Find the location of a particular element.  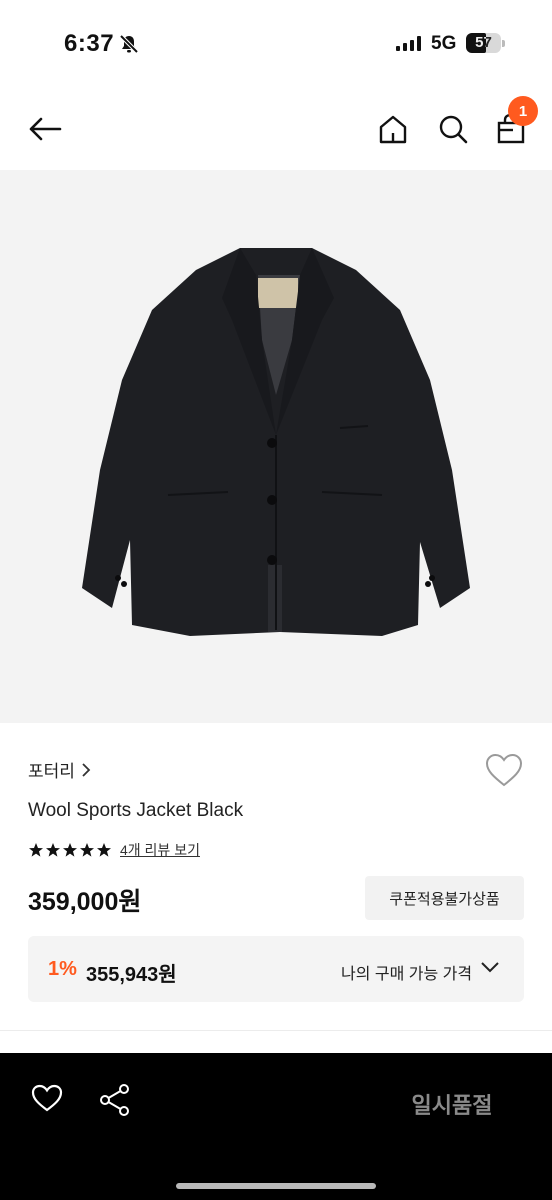

rating-row: 4개 리뷰 보기 is located at coordinates (114, 850).